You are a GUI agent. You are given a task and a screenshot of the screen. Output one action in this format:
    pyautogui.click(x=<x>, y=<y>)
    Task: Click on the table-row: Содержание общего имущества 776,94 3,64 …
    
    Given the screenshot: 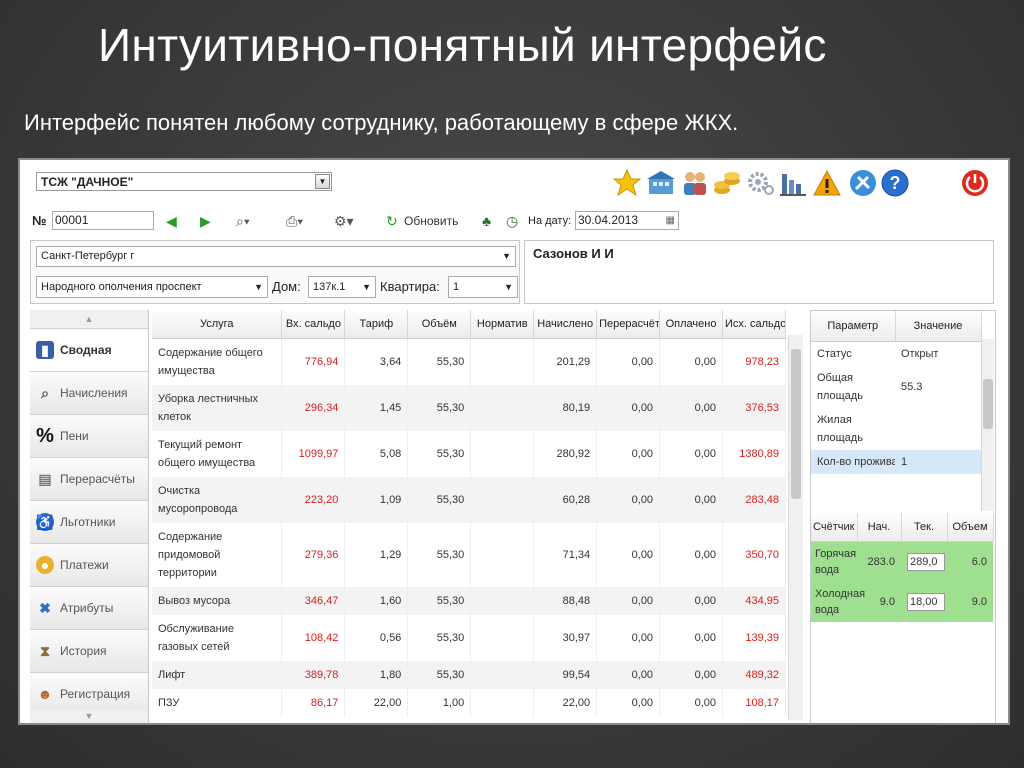 What is the action you would take?
    pyautogui.click(x=469, y=361)
    